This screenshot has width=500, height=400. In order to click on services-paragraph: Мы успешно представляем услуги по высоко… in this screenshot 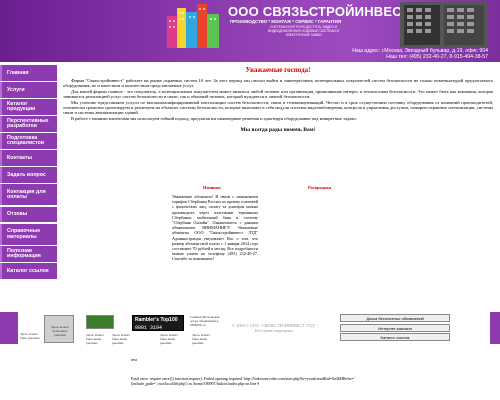, I will do `click(278, 107)`.